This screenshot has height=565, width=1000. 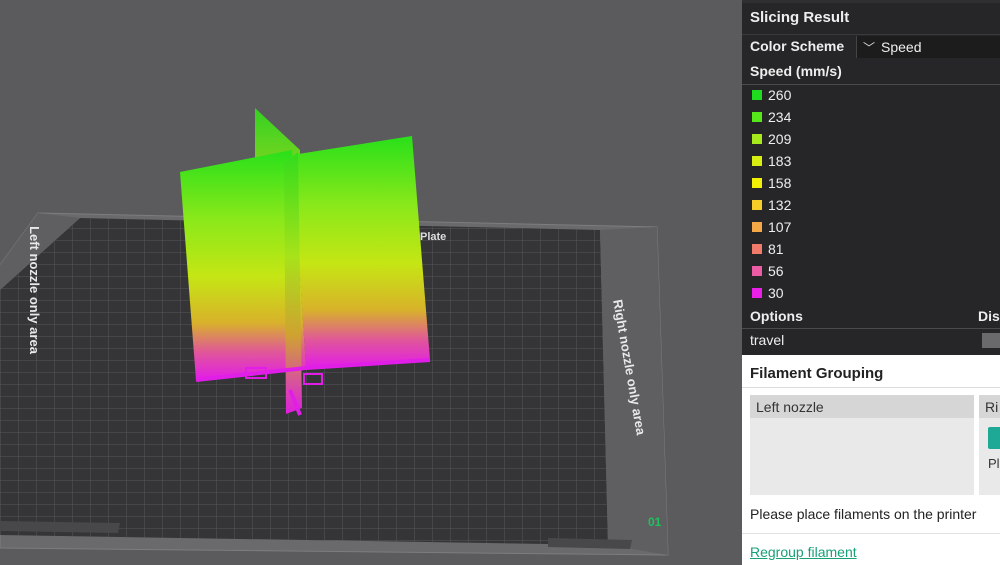 What do you see at coordinates (871, 328) in the screenshot?
I see `options-divider` at bounding box center [871, 328].